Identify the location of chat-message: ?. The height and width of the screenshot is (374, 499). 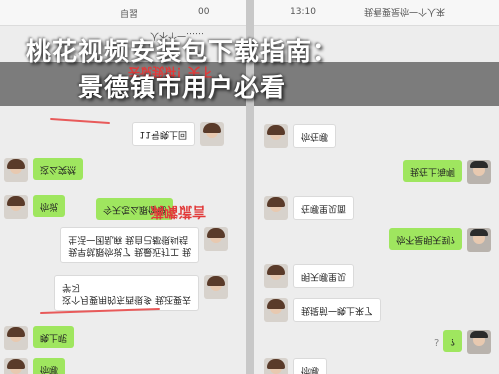
(467, 342).